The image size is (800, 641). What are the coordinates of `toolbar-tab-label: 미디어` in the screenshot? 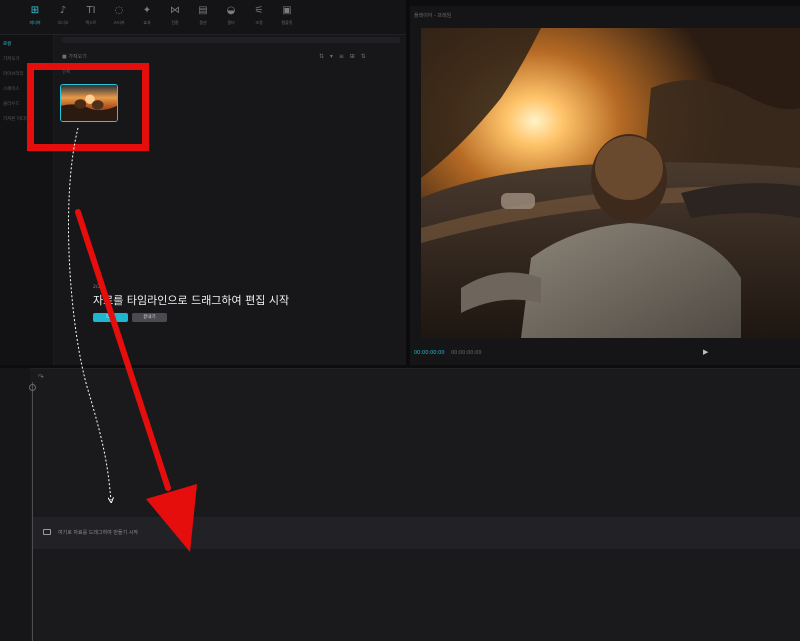 It's located at (35, 22).